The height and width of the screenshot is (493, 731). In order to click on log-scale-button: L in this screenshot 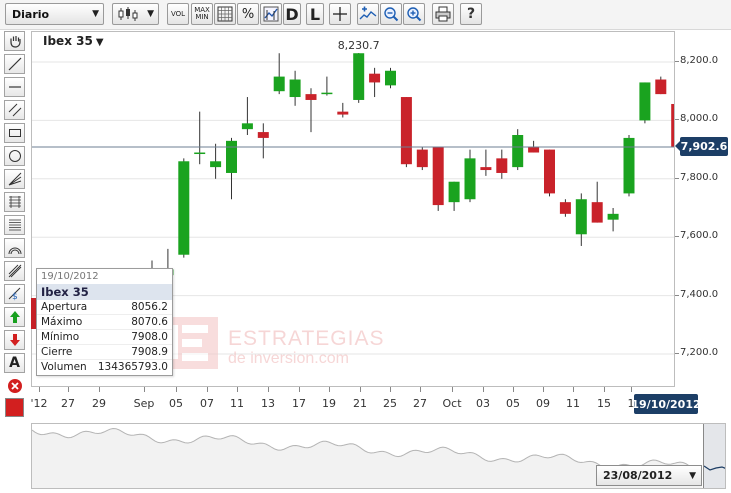, I will do `click(315, 14)`.